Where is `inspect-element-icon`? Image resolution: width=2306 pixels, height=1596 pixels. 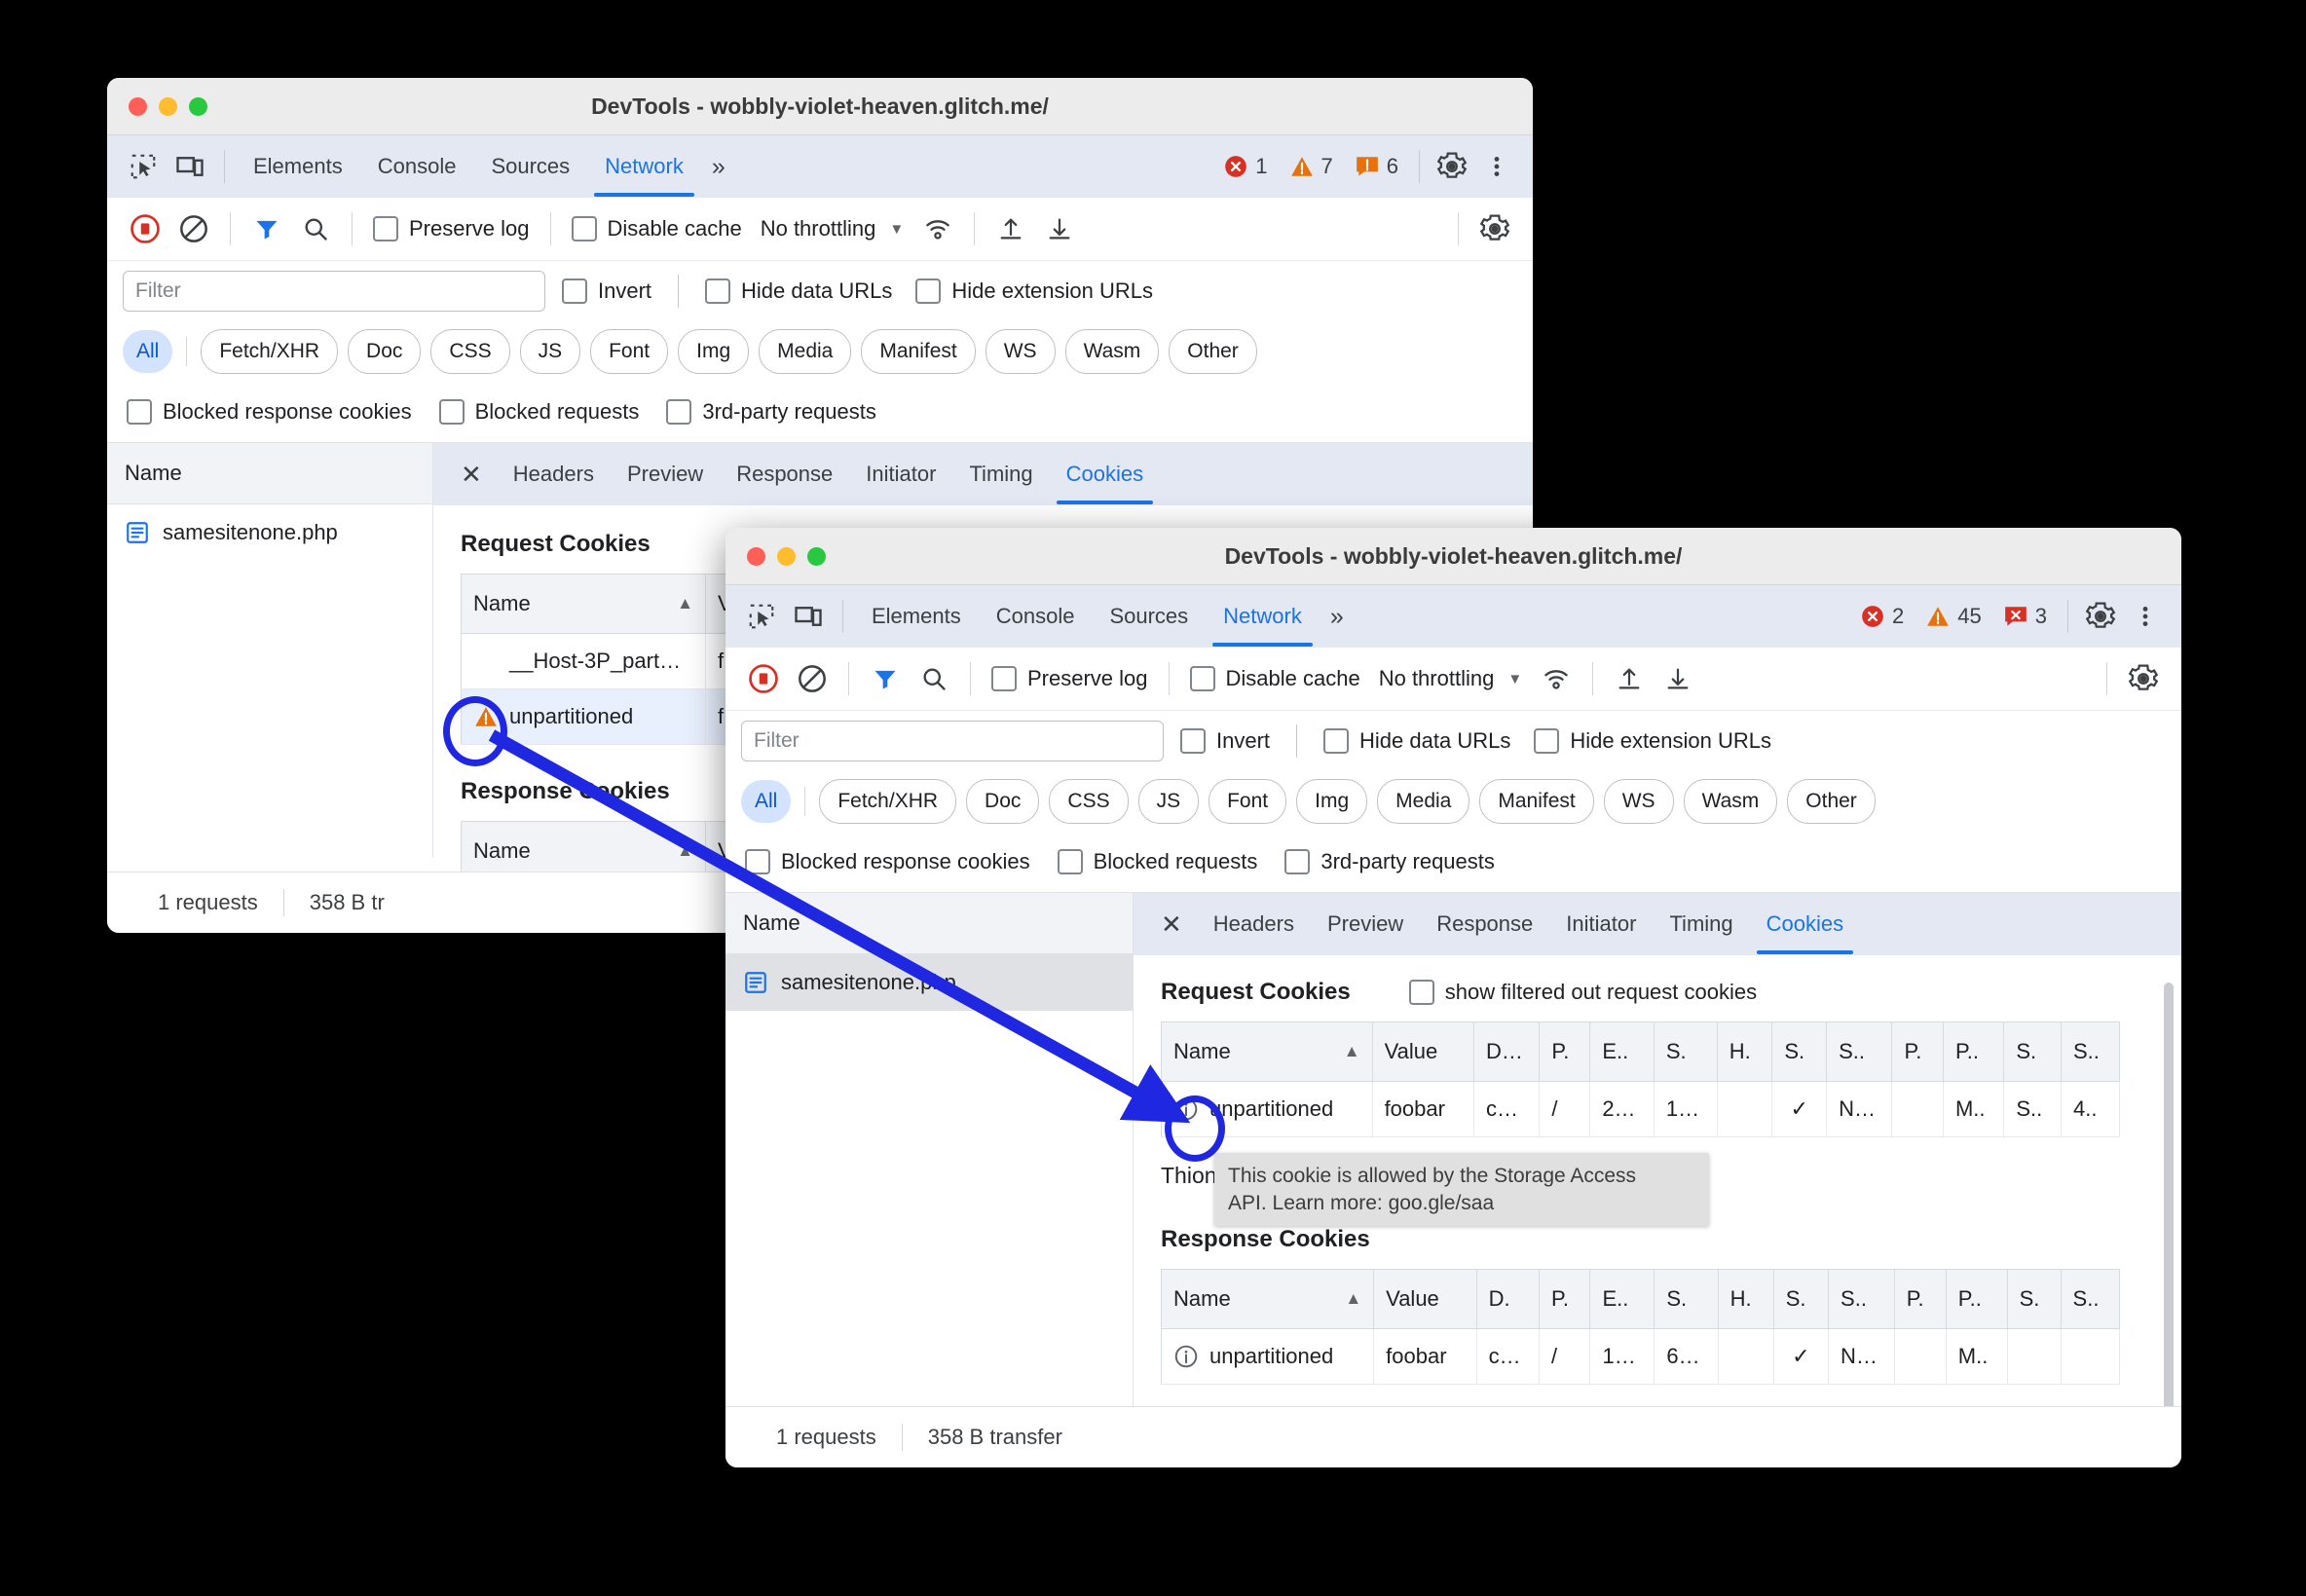
inspect-element-icon is located at coordinates (143, 166).